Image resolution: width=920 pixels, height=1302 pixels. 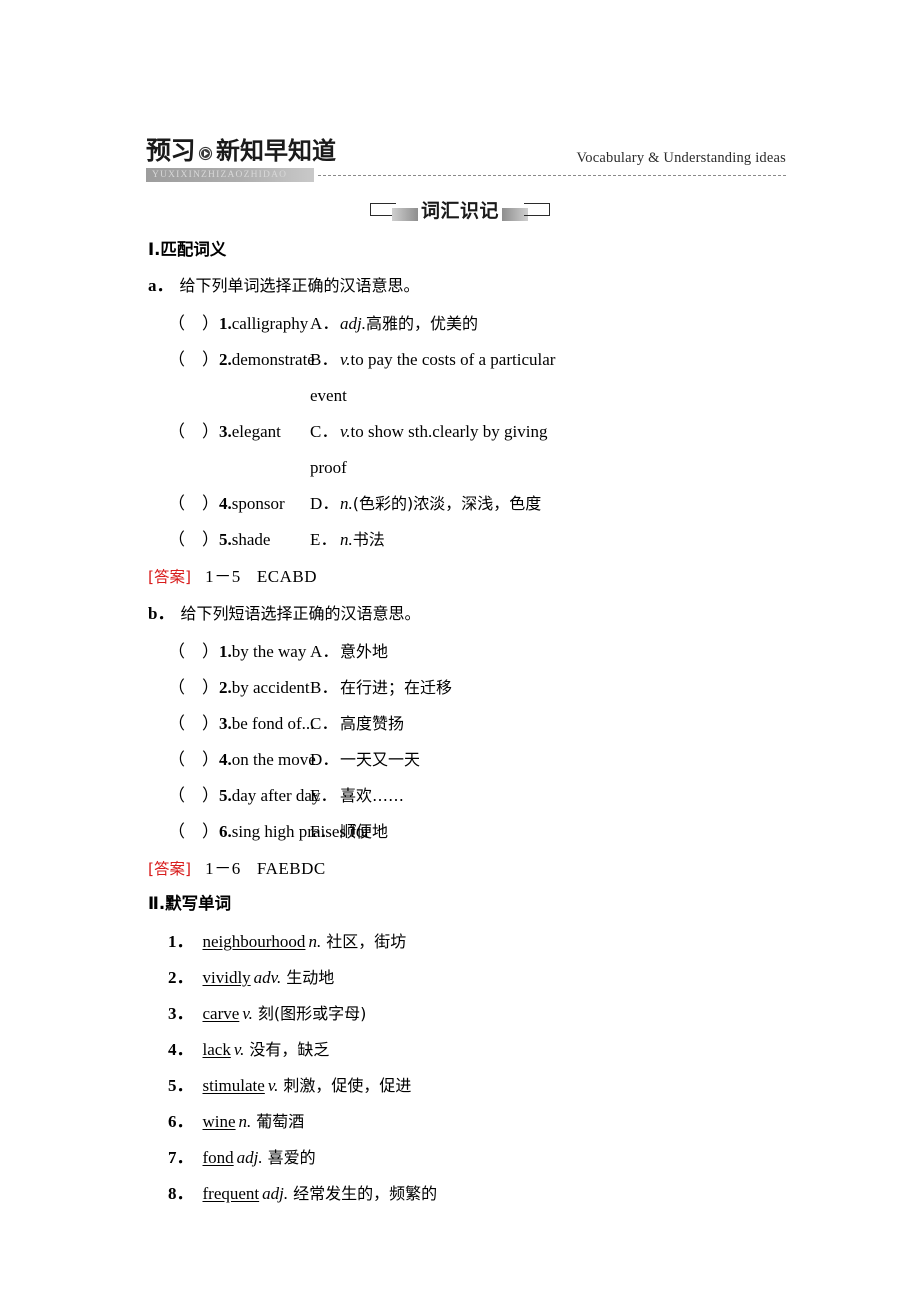 What do you see at coordinates (233, 1085) in the screenshot?
I see `item-word: stimulate` at bounding box center [233, 1085].